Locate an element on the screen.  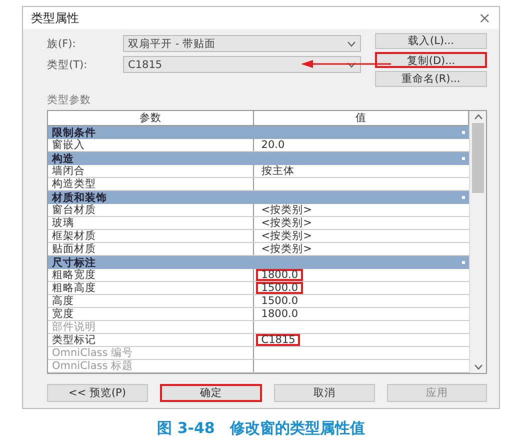
parameter-value: 20.0 is located at coordinates (273, 145).